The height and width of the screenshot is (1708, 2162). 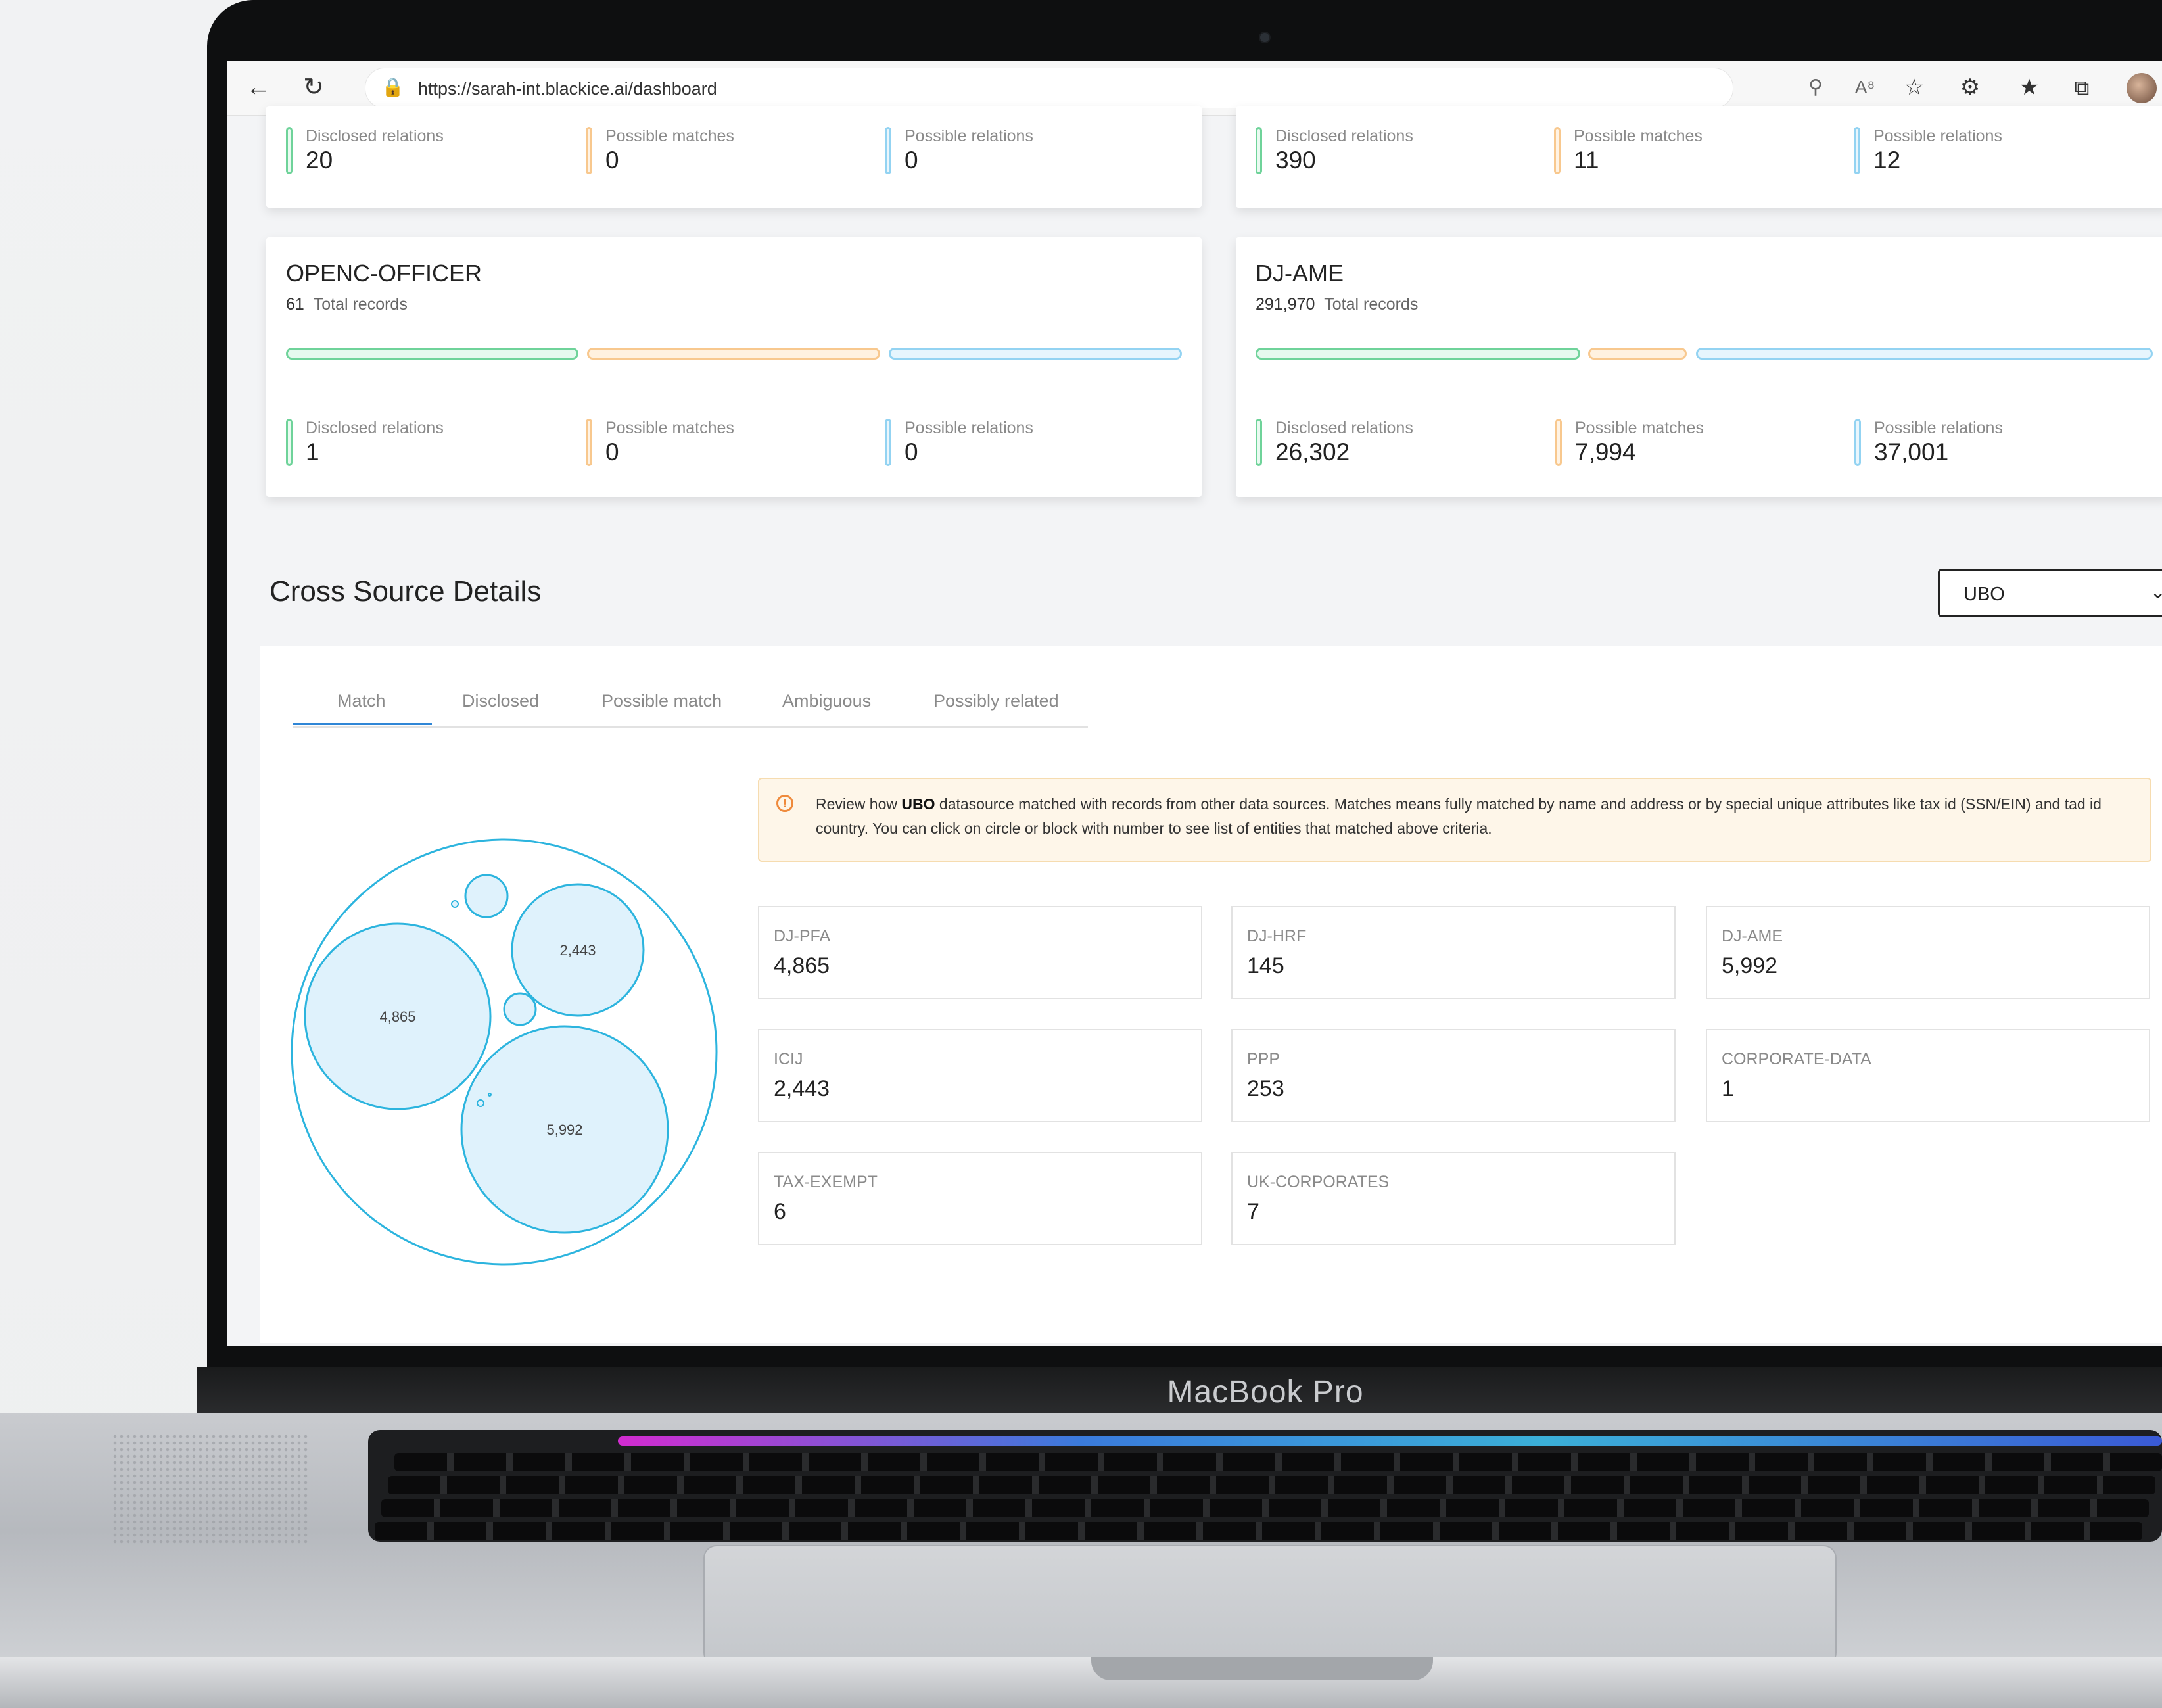 I want to click on bubble-tax-exempt, so click(x=480, y=1103).